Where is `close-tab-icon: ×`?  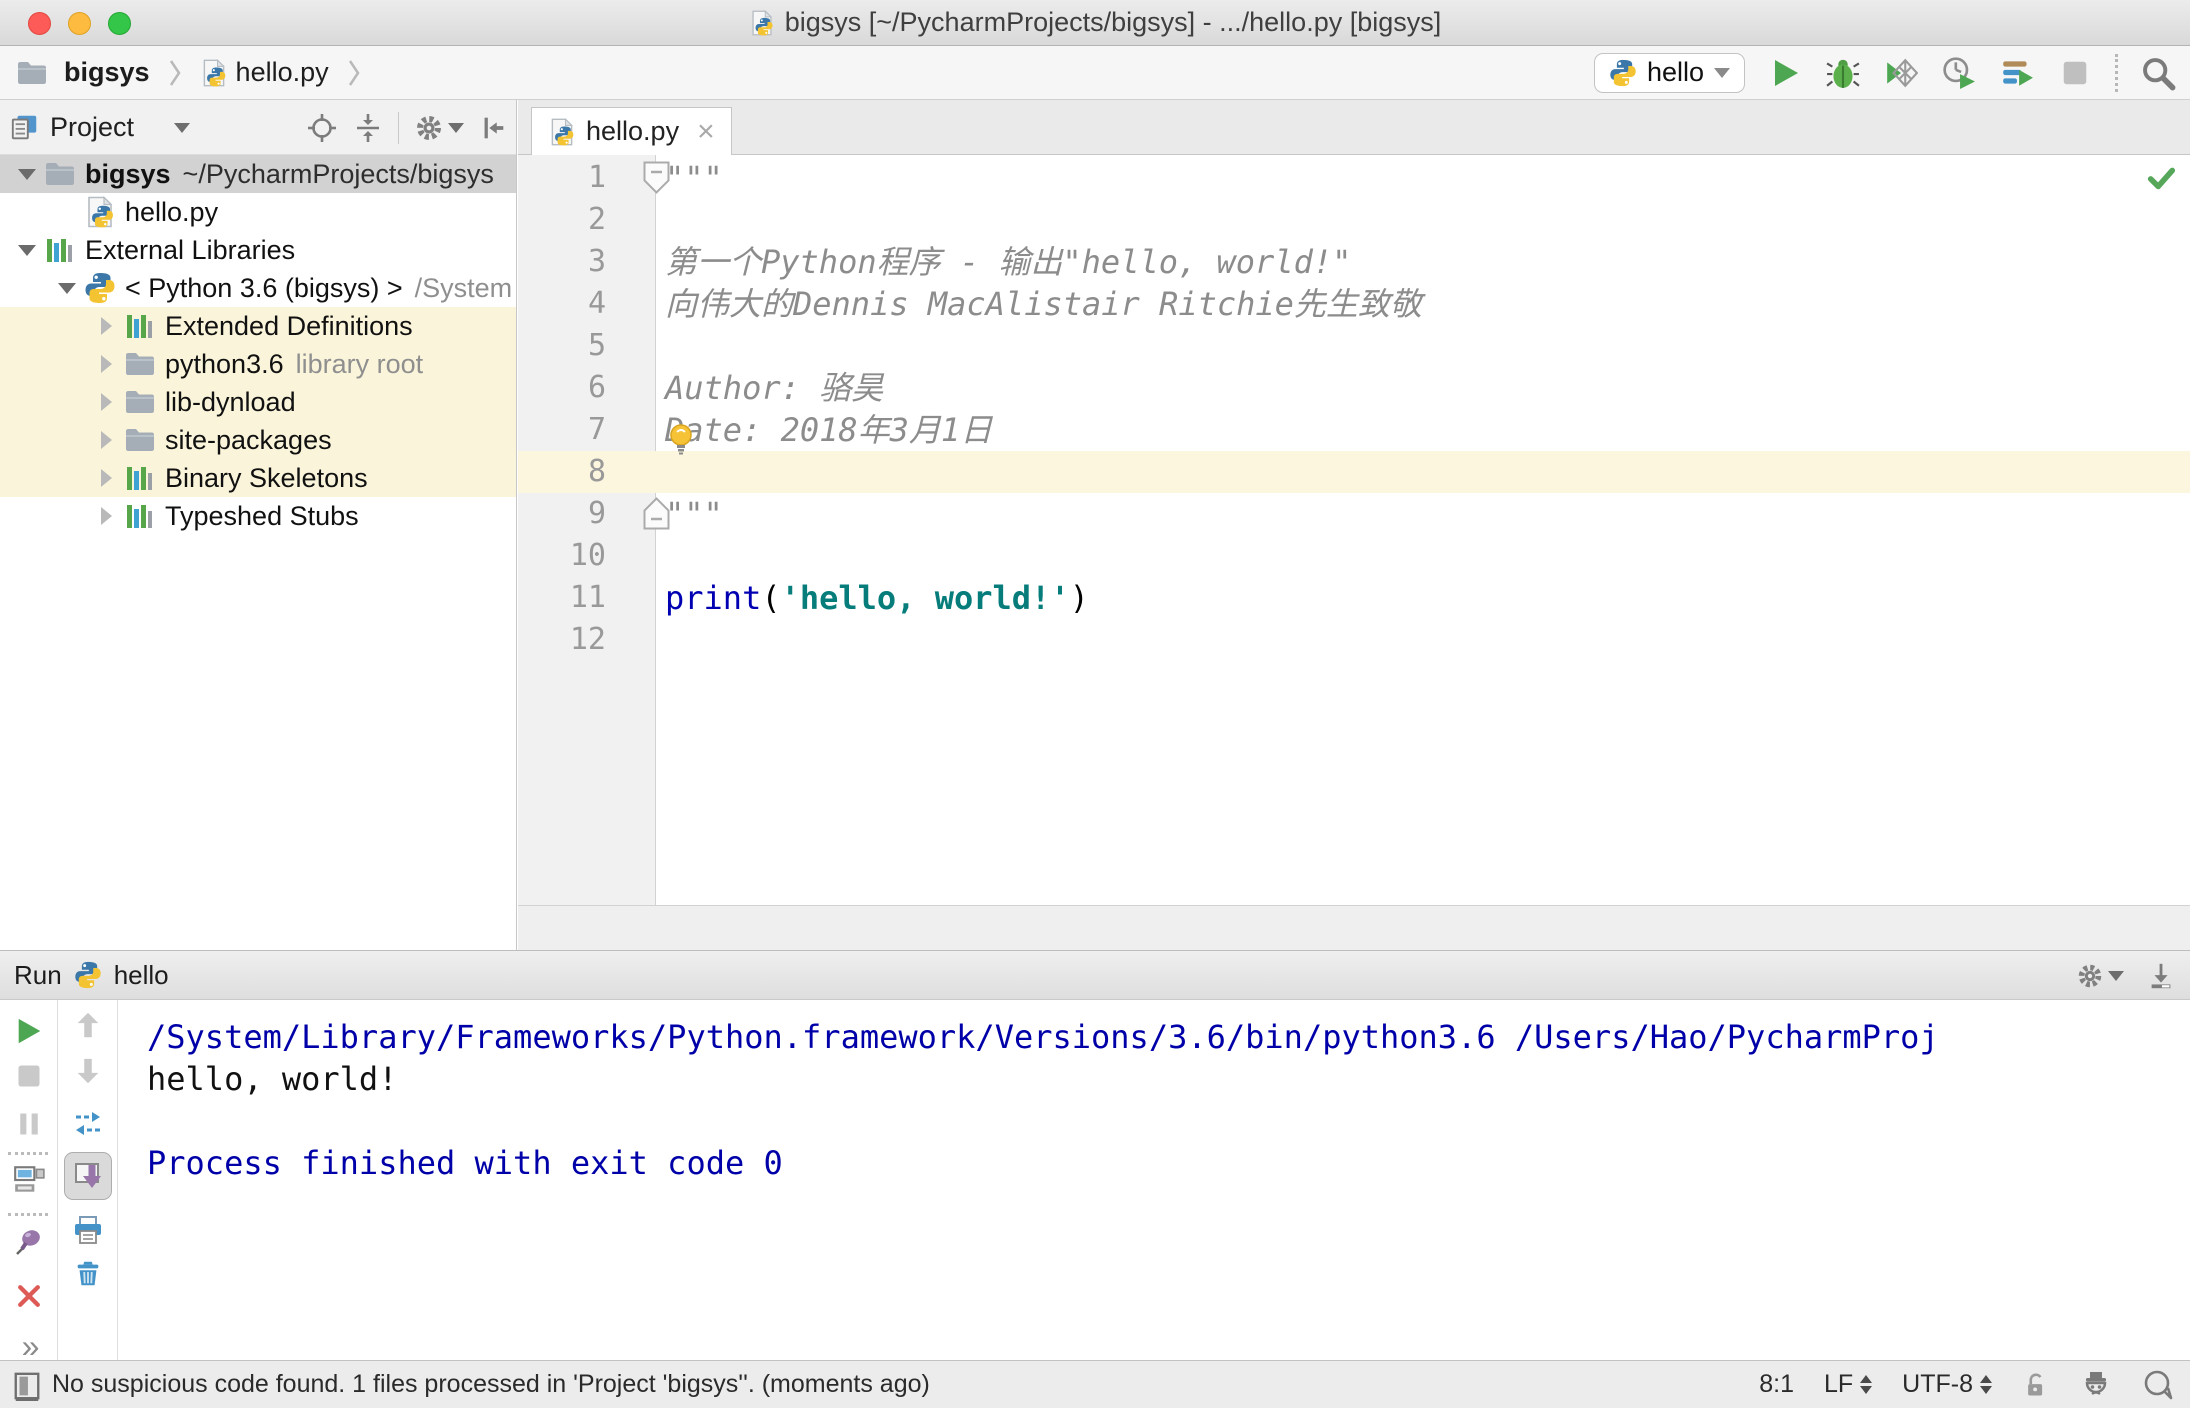
close-tab-icon: × is located at coordinates (706, 132).